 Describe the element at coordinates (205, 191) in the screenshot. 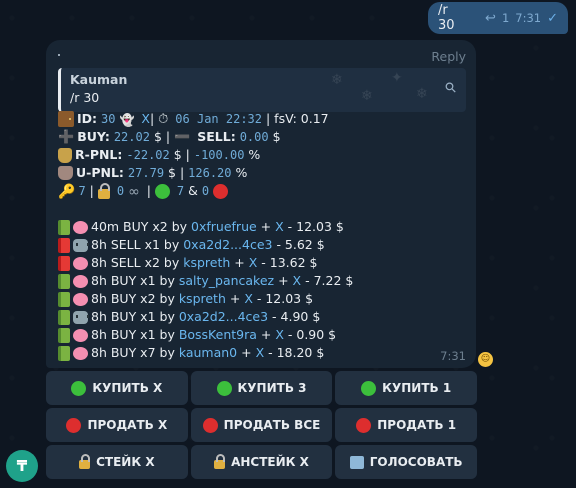

I see `red-count: 0` at that location.